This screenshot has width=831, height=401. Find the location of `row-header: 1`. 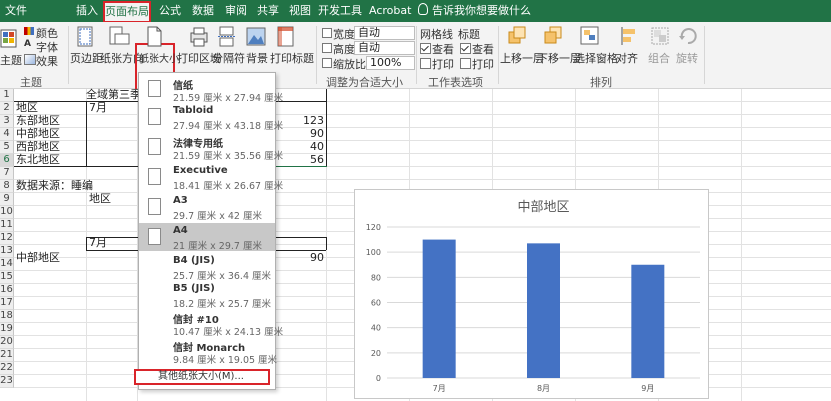

row-header: 1 is located at coordinates (7, 95).